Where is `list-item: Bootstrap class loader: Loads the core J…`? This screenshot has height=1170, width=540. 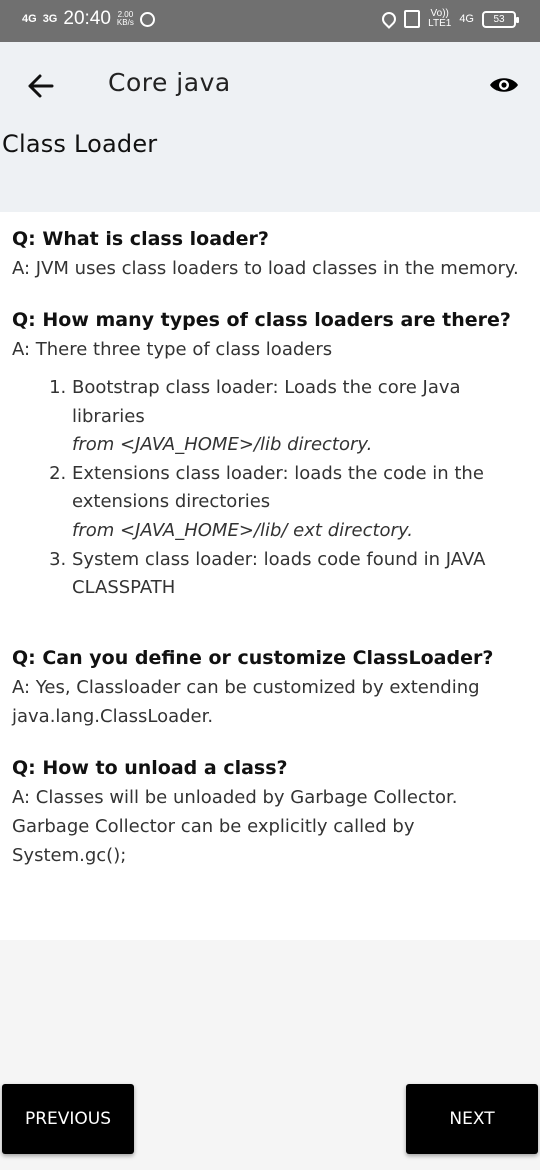 list-item: Bootstrap class loader: Loads the core J… is located at coordinates (300, 417).